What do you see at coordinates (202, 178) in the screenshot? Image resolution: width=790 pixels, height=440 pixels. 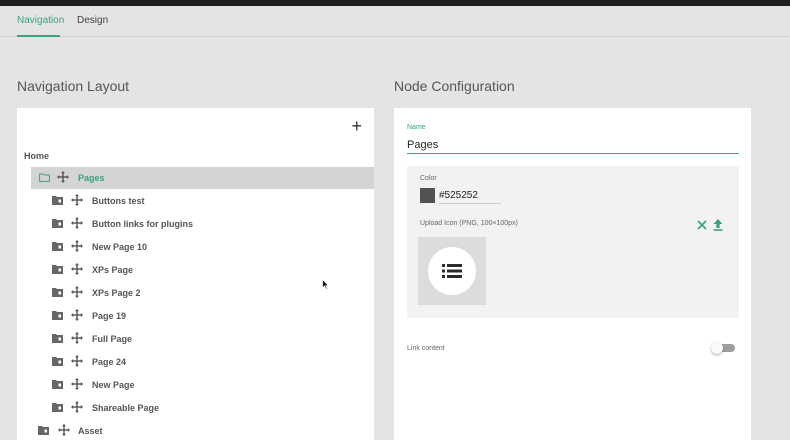 I see `tree-row-pages: Pages` at bounding box center [202, 178].